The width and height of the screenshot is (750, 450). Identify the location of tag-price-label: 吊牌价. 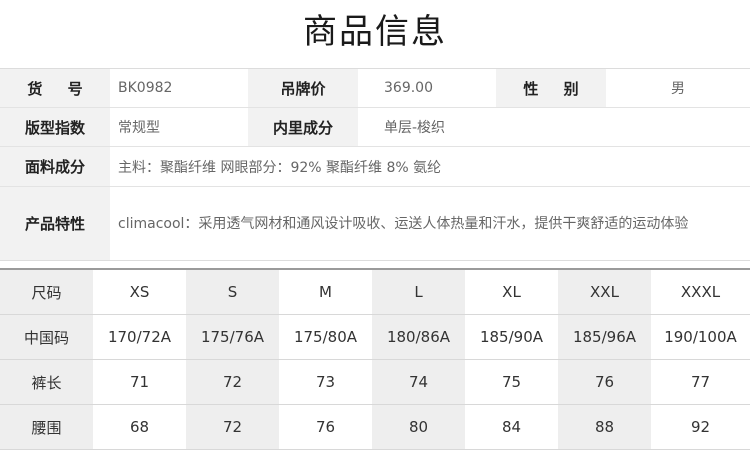
(303, 88).